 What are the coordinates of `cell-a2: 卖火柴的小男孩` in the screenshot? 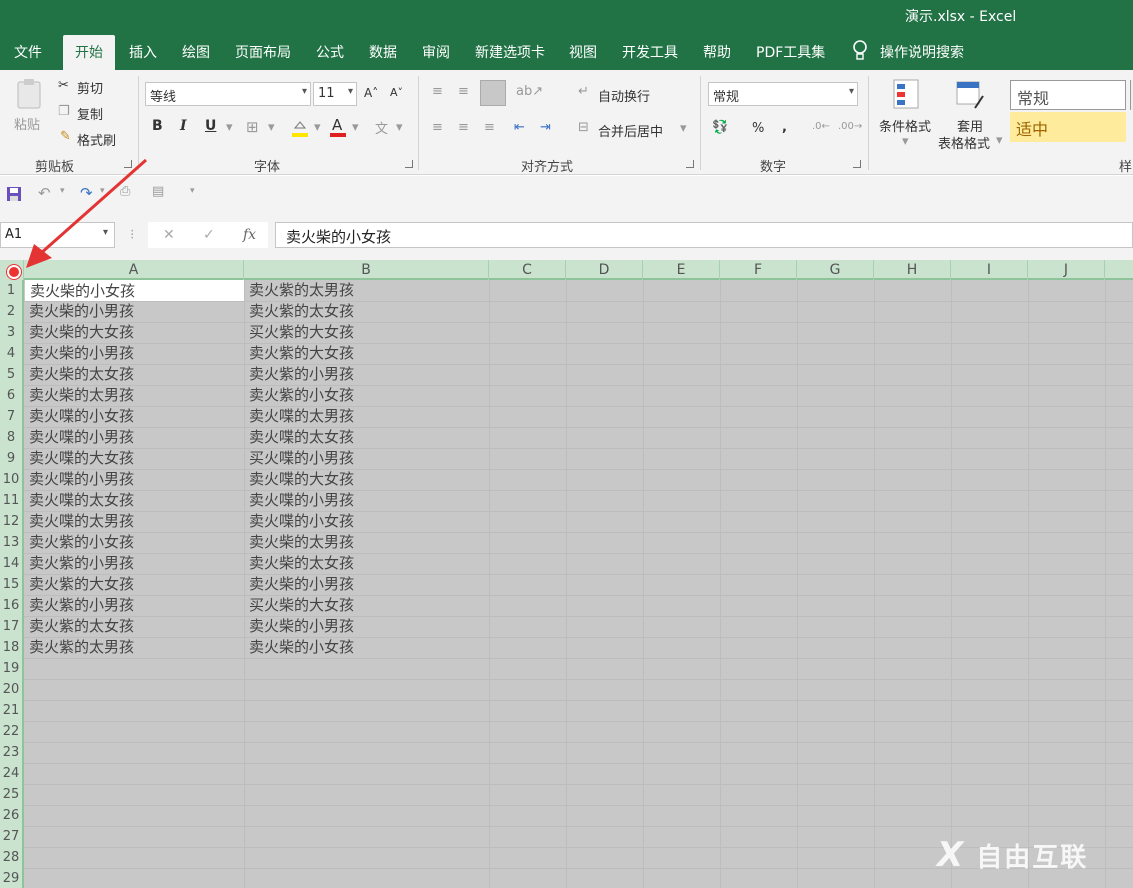 It's located at (134, 311).